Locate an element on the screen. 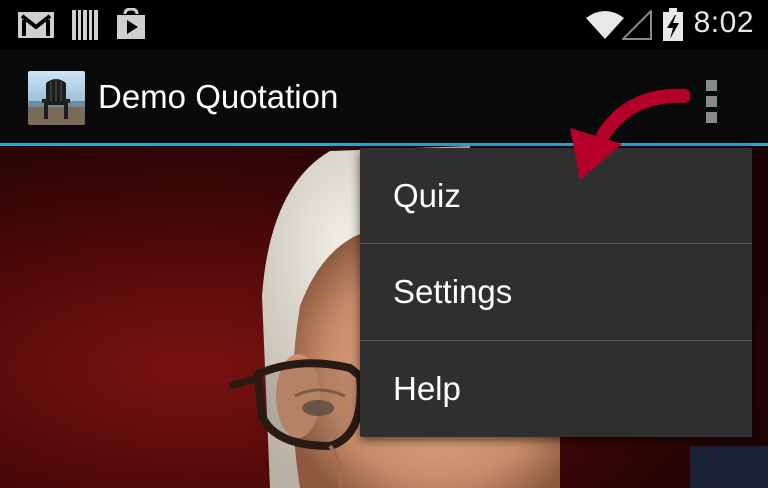  menu-item-label: Quiz is located at coordinates (427, 195).